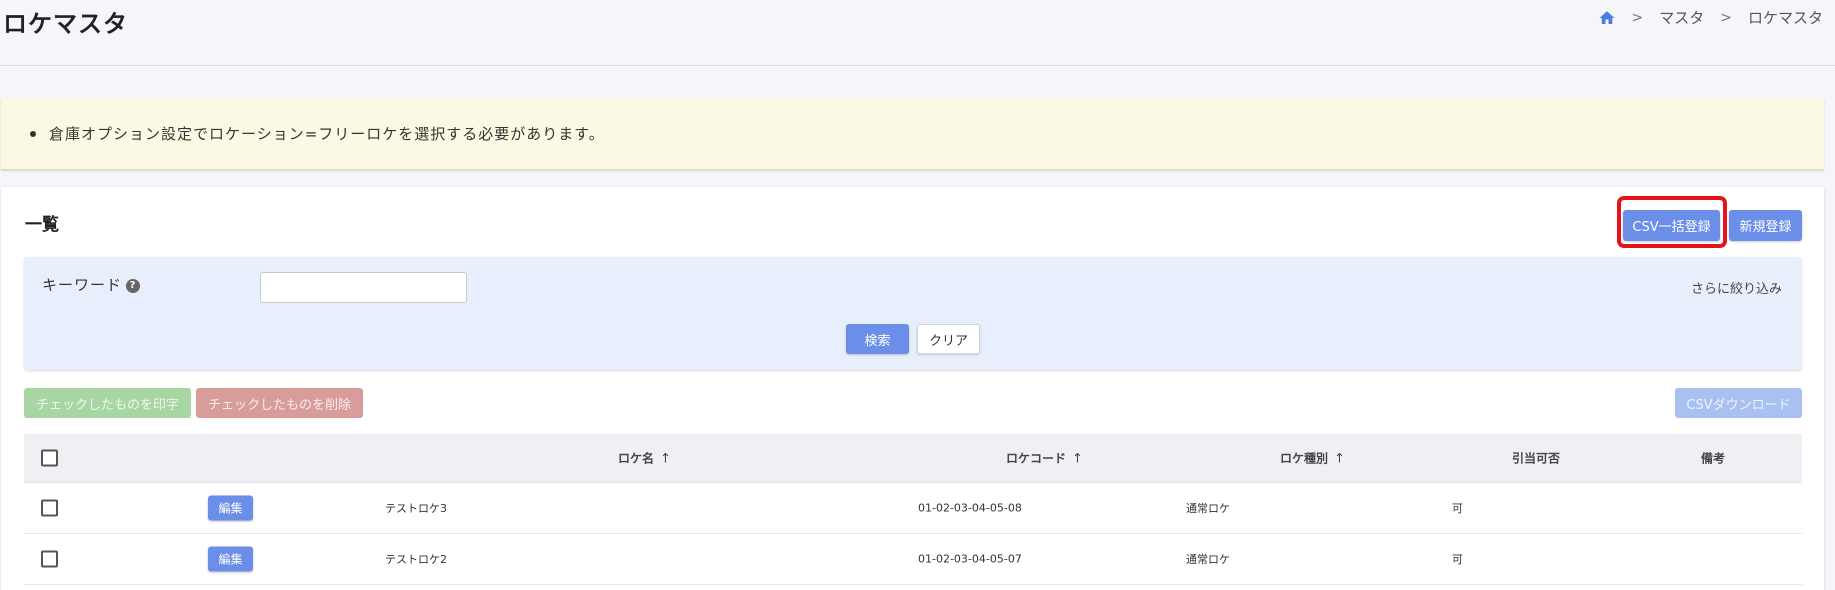 The height and width of the screenshot is (590, 1835). What do you see at coordinates (1607, 18) in the screenshot?
I see `home-icon` at bounding box center [1607, 18].